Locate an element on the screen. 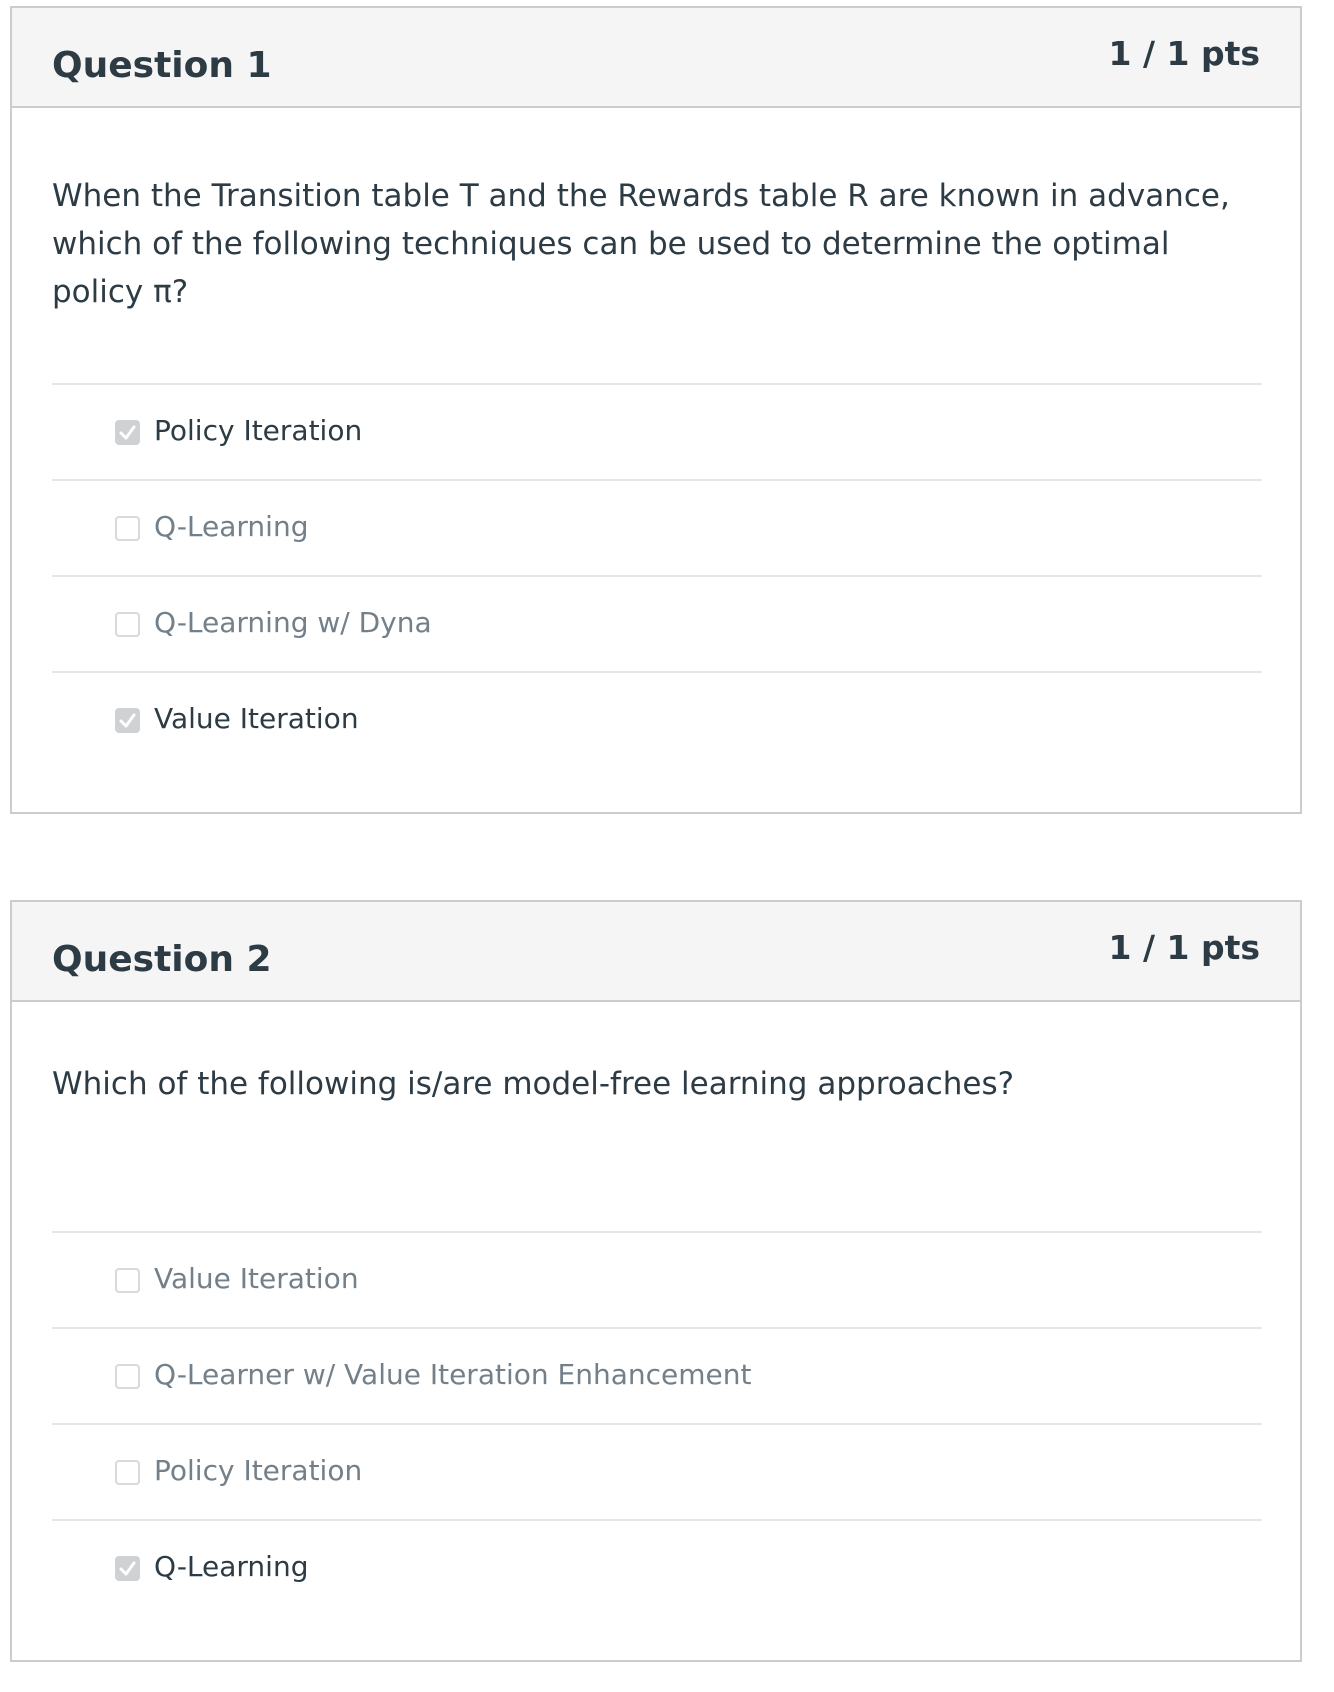  question-header: Question 2 1 / 1 pts is located at coordinates (656, 952).